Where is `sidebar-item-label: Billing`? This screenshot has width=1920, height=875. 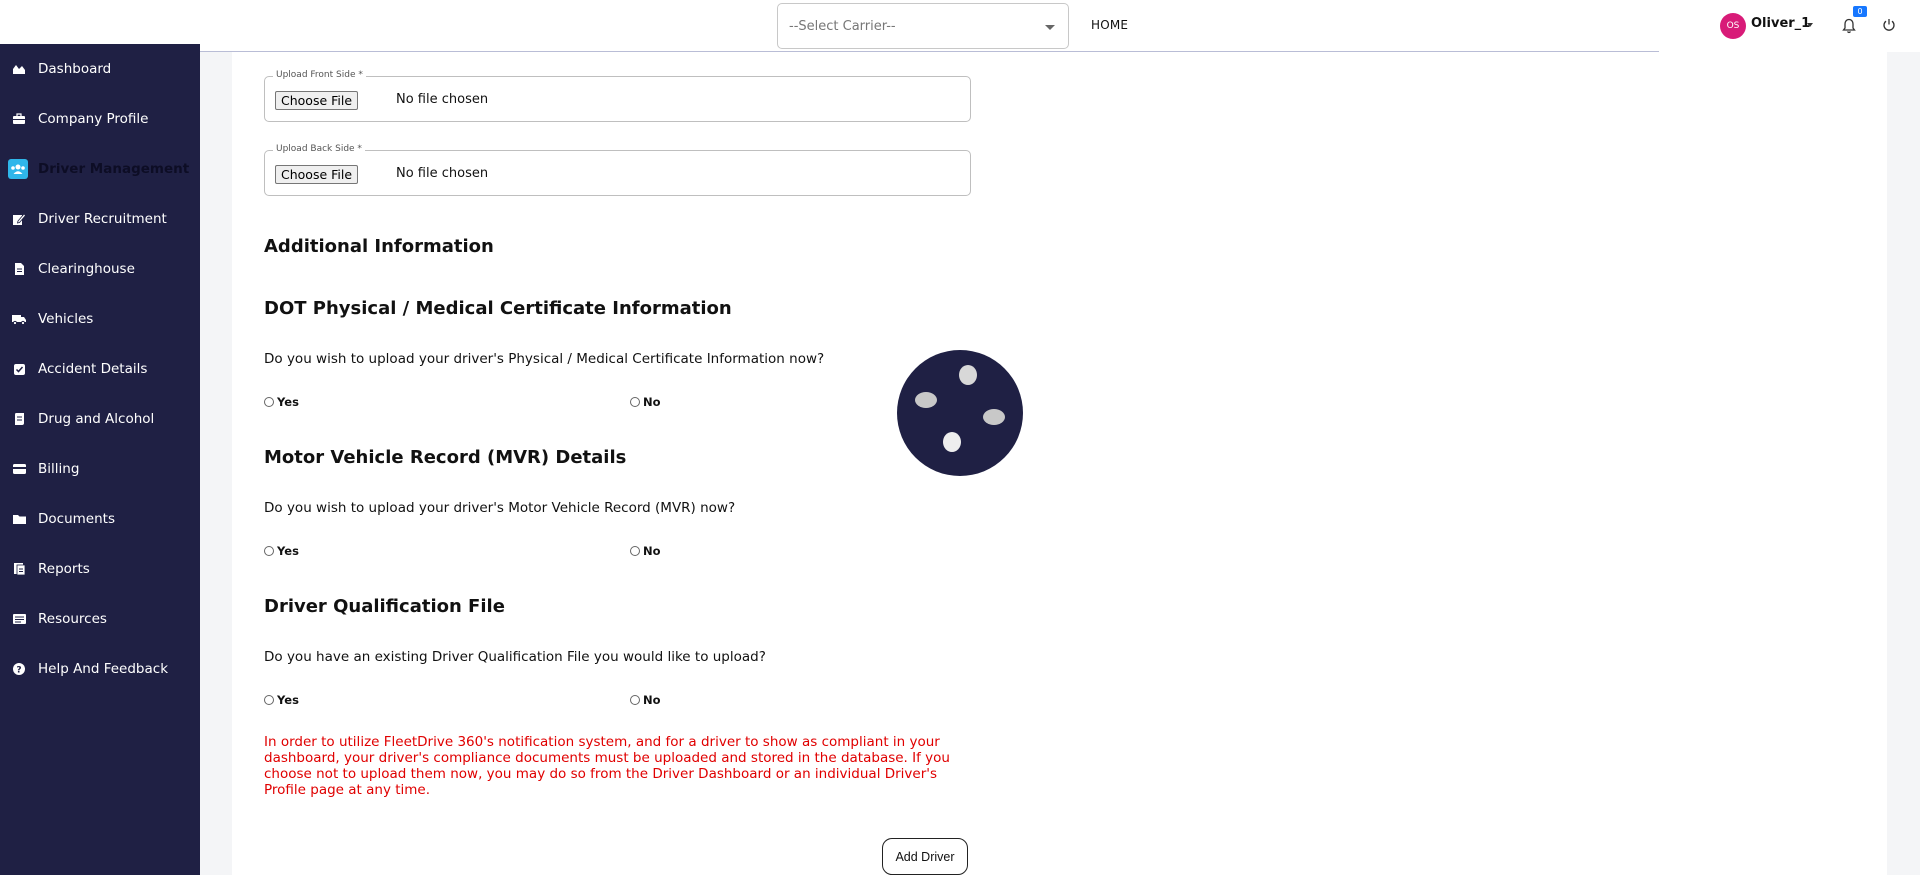
sidebar-item-label: Billing is located at coordinates (59, 469).